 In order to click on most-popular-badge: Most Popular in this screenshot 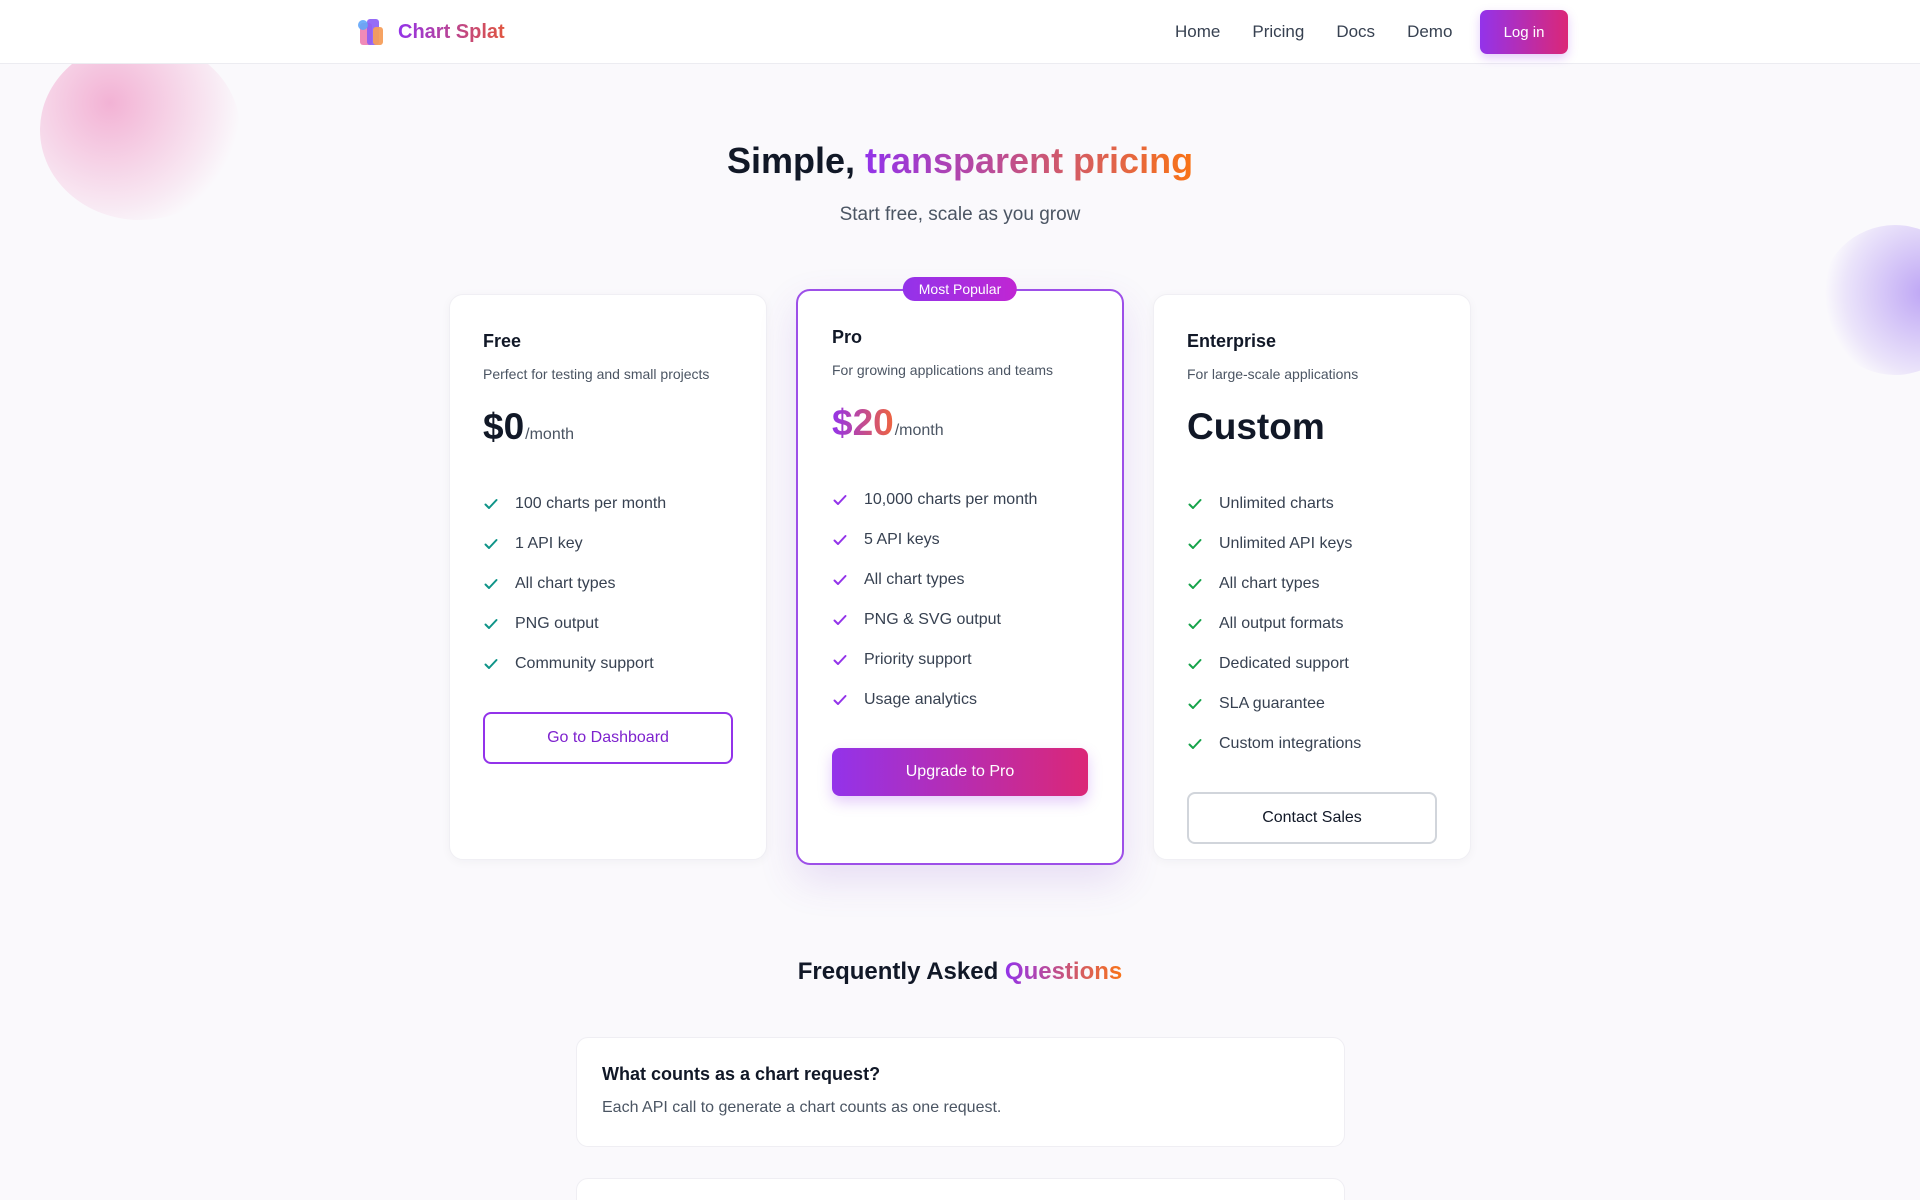, I will do `click(960, 289)`.